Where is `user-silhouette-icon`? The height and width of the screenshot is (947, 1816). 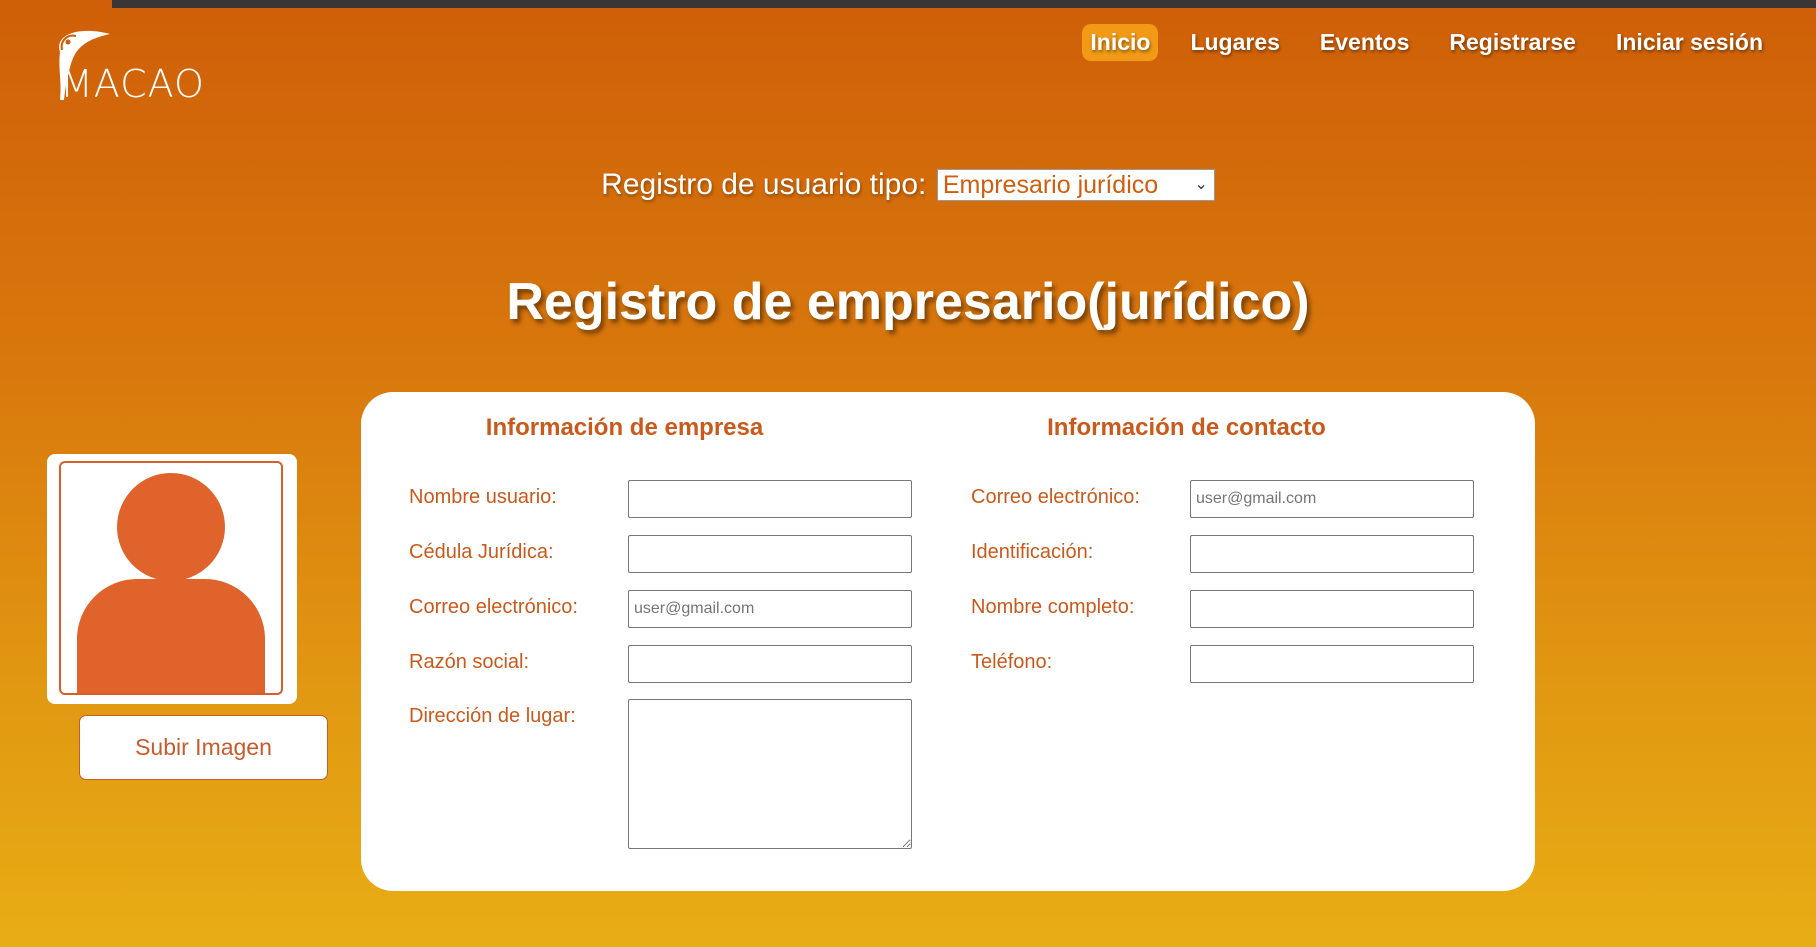
user-silhouette-icon is located at coordinates (171, 578).